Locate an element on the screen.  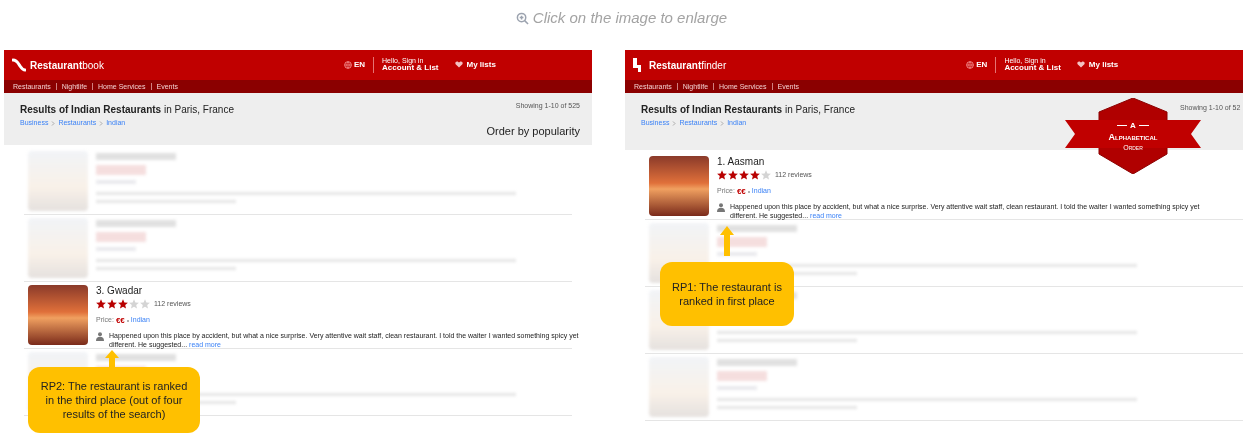
restaurant-name: 1. Aasman is located at coordinates (958, 162).